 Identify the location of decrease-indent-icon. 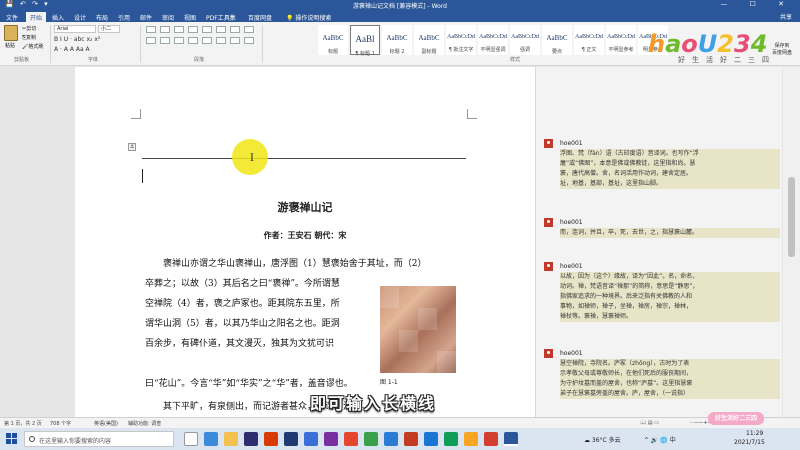
(193, 29).